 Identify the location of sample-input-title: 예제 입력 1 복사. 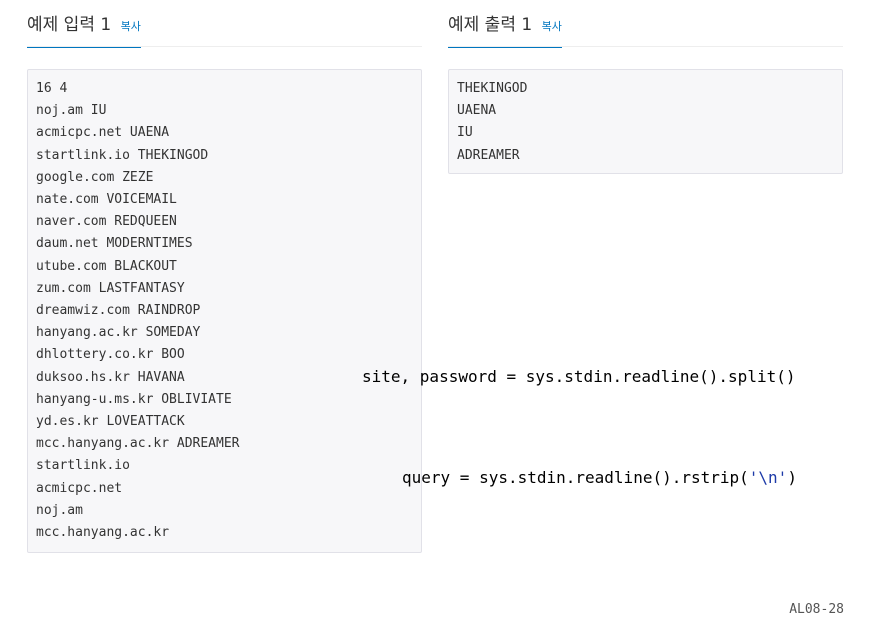
(84, 31).